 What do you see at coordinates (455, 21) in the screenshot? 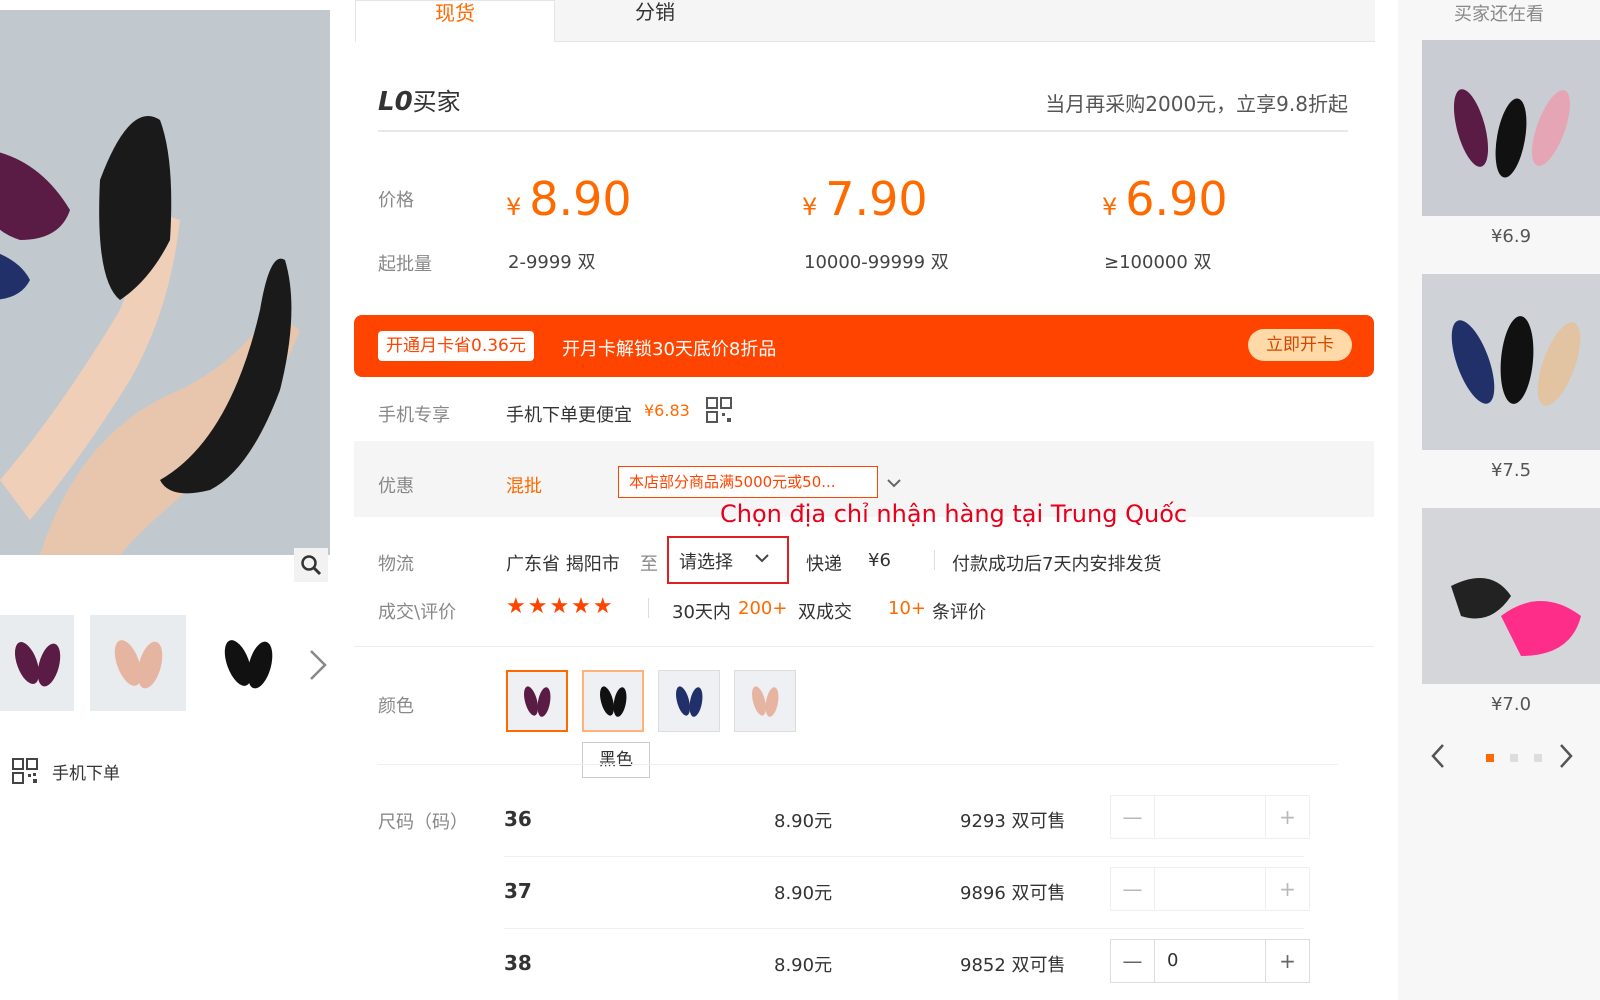
I see `tab-spot-goods: 现货` at bounding box center [455, 21].